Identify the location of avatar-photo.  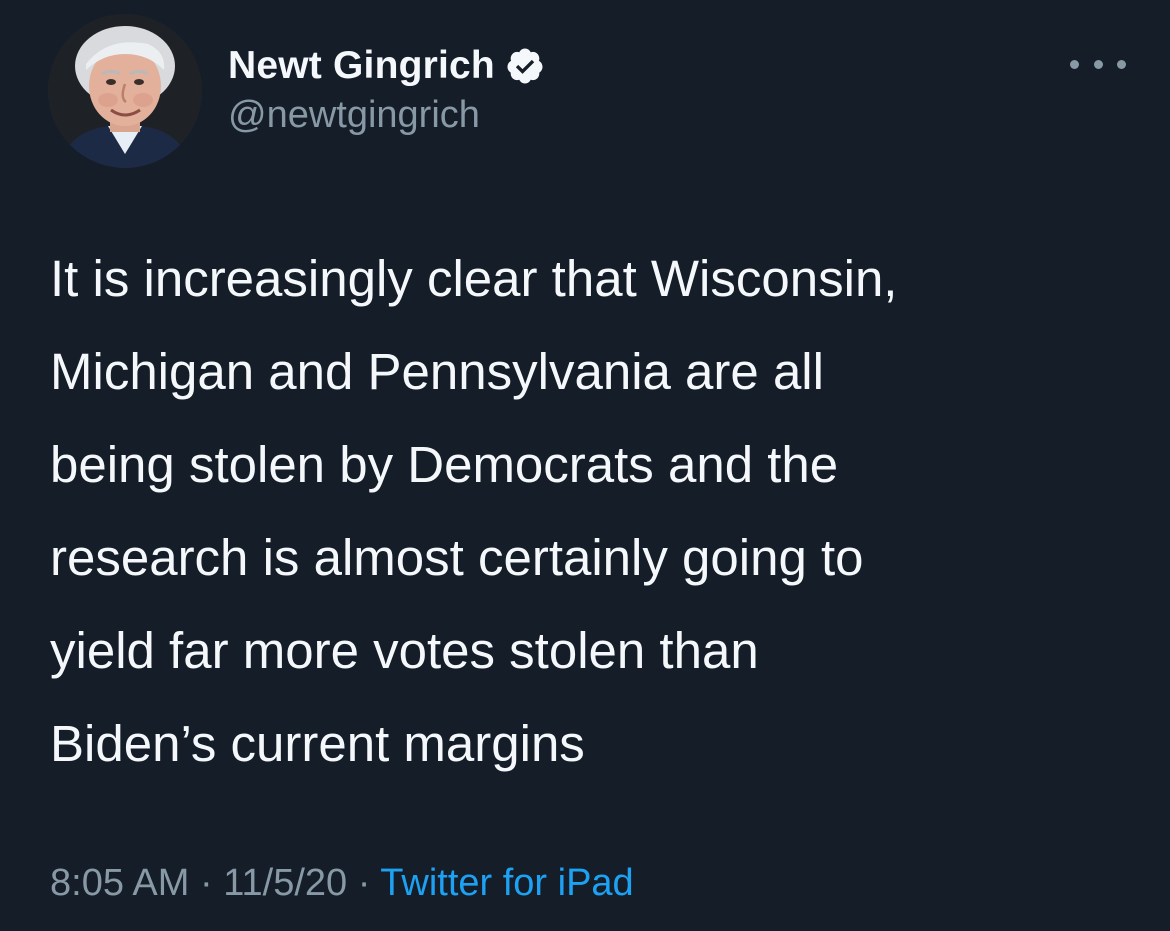
(125, 91).